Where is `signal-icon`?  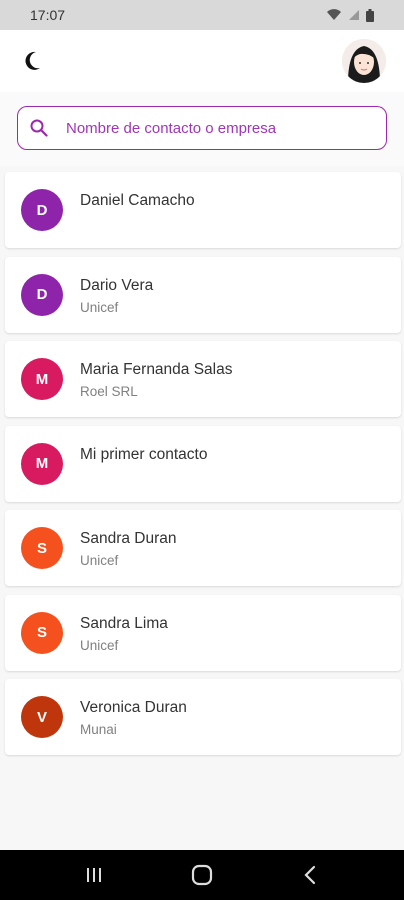 signal-icon is located at coordinates (354, 15).